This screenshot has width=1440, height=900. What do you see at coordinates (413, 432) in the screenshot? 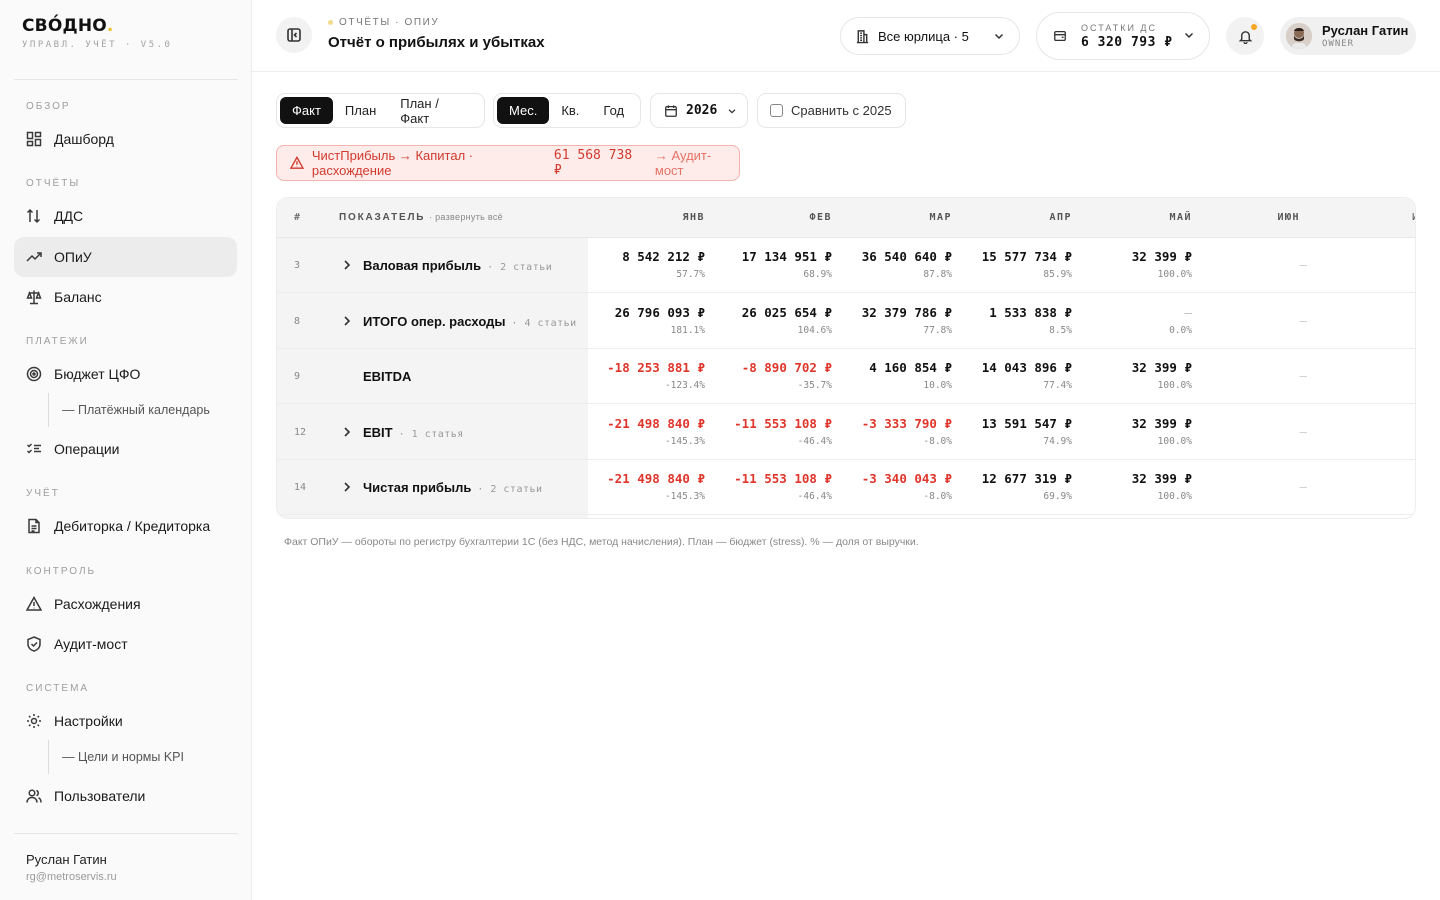
I see `row-indicator-name: EBIT · 1 статья` at bounding box center [413, 432].